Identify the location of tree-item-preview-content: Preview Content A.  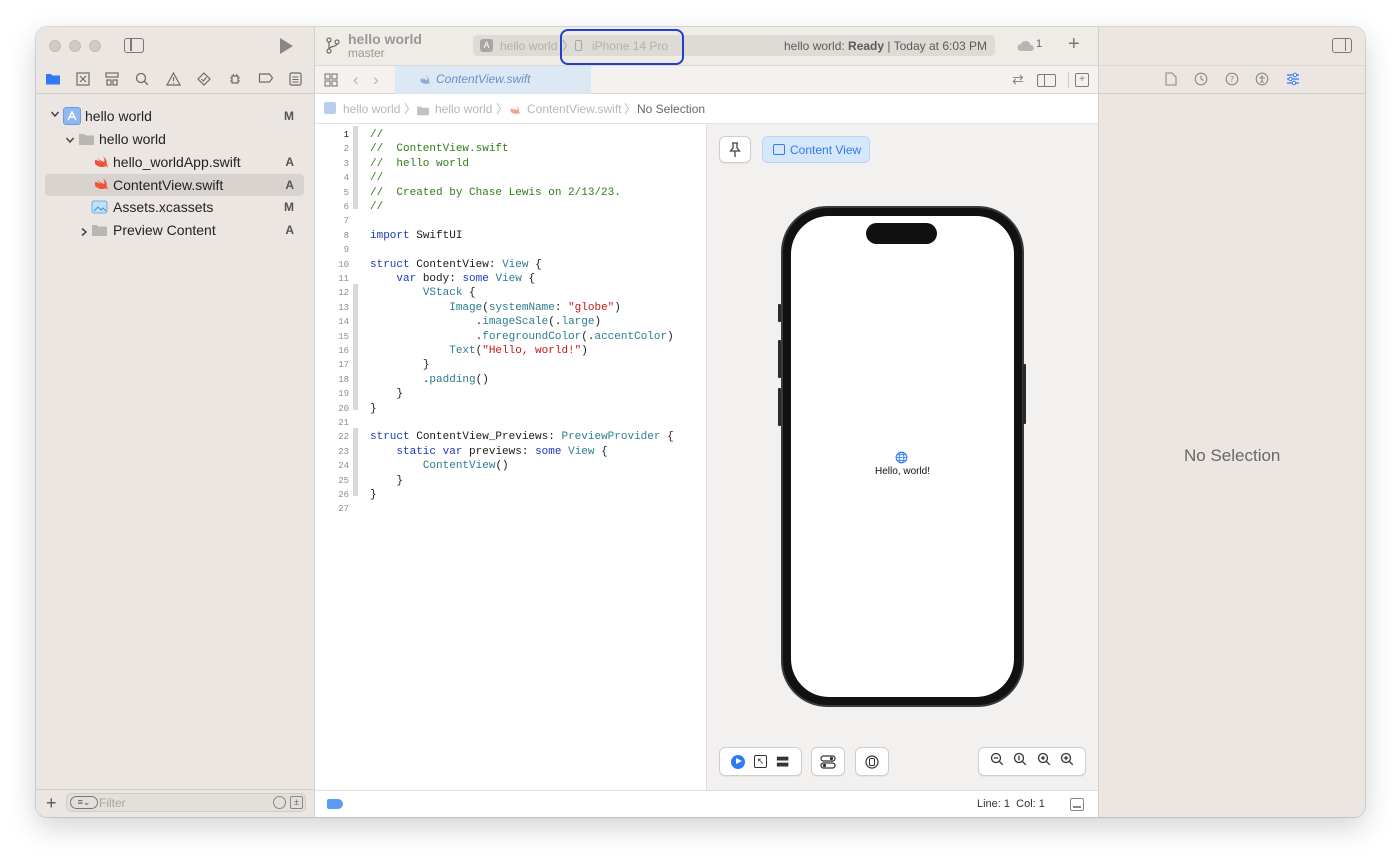
(174, 231).